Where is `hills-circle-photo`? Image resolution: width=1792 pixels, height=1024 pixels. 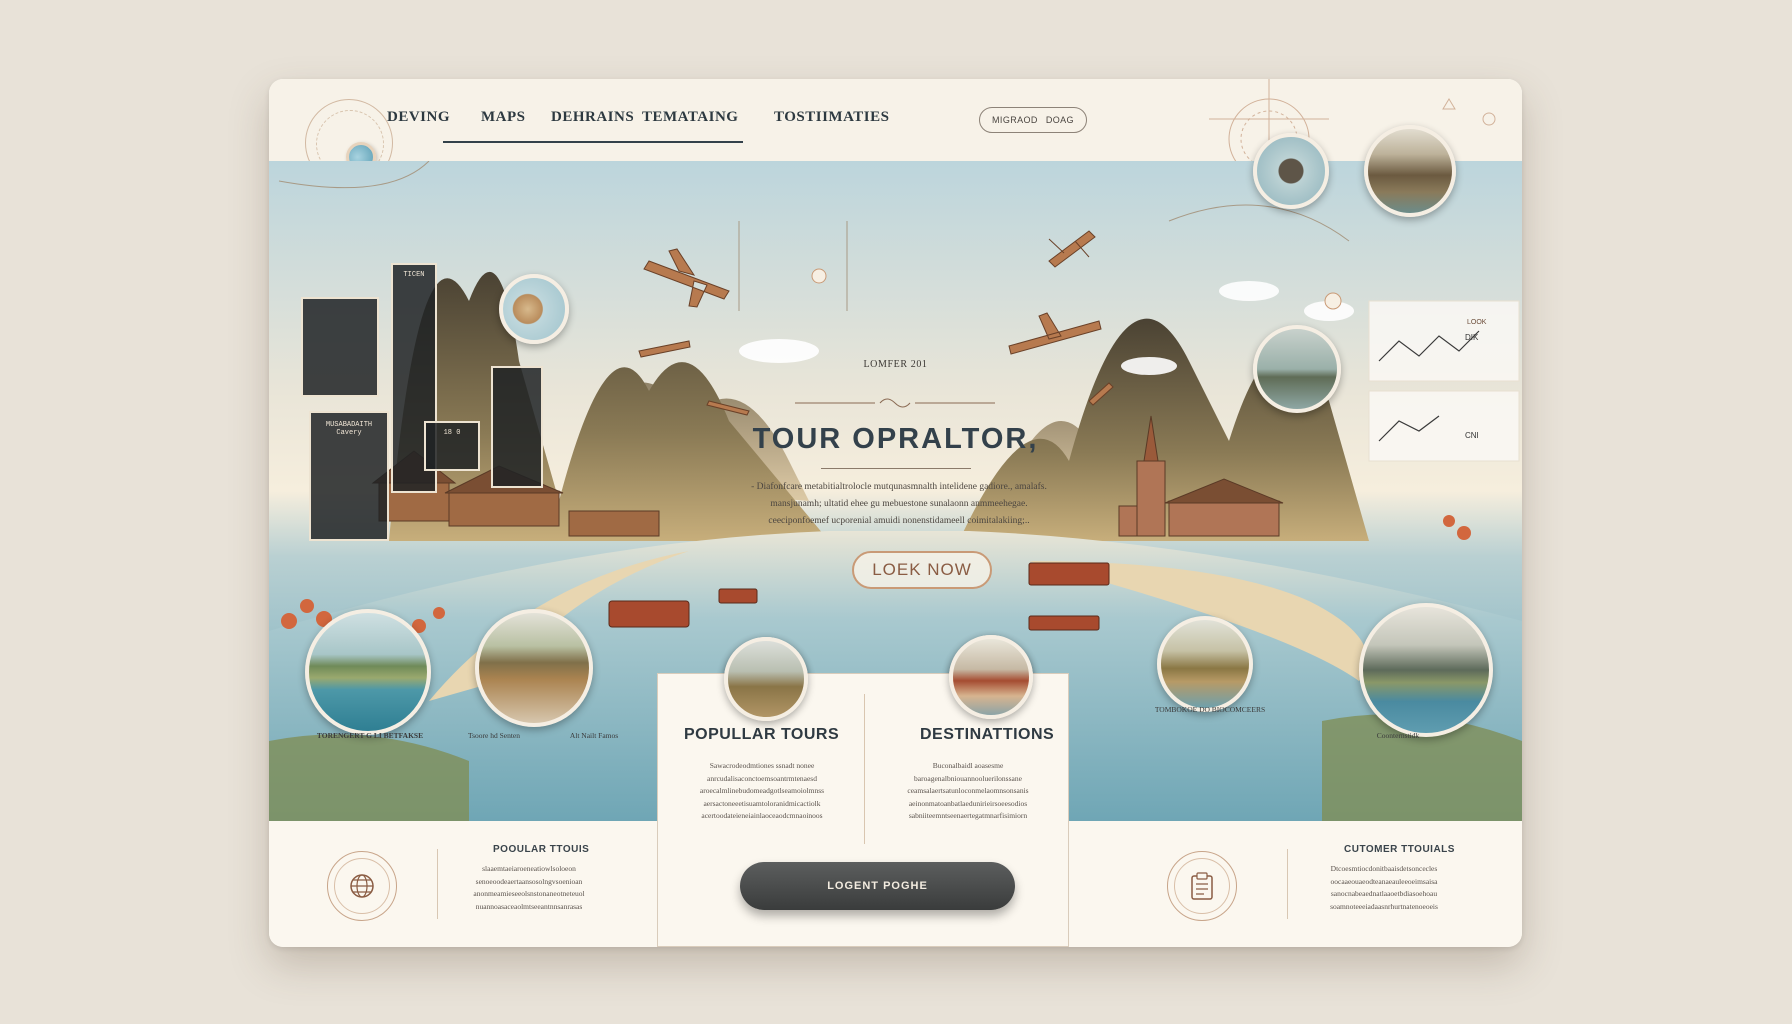 hills-circle-photo is located at coordinates (534, 668).